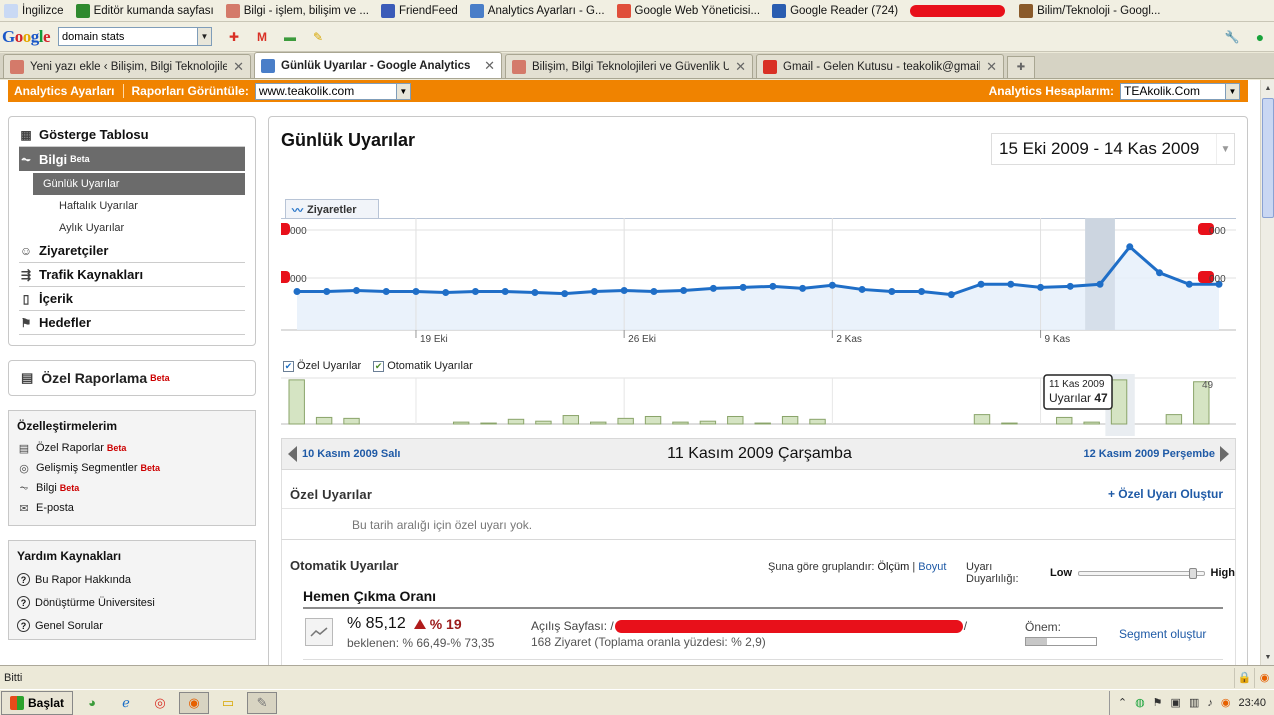 This screenshot has width=1274, height=715. Describe the element at coordinates (139, 228) in the screenshot. I see `nav-monthly-alerts: Aylık Uyarılar` at that location.